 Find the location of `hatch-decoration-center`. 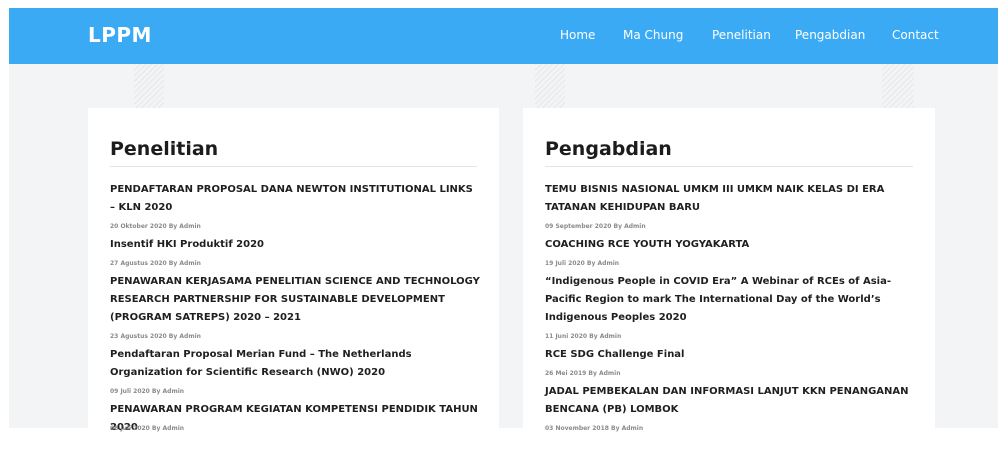

hatch-decoration-center is located at coordinates (550, 86).